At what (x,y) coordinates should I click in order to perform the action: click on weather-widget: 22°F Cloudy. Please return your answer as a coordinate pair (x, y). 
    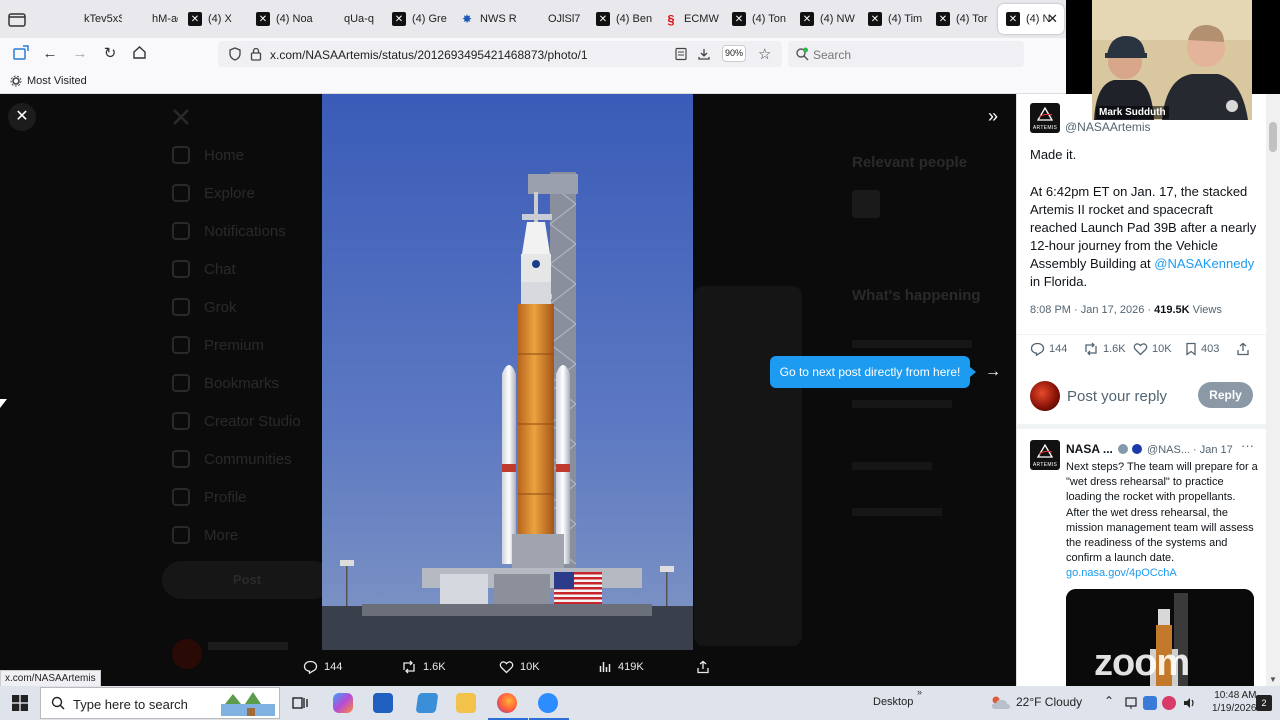
    Looking at the image, I should click on (1049, 702).